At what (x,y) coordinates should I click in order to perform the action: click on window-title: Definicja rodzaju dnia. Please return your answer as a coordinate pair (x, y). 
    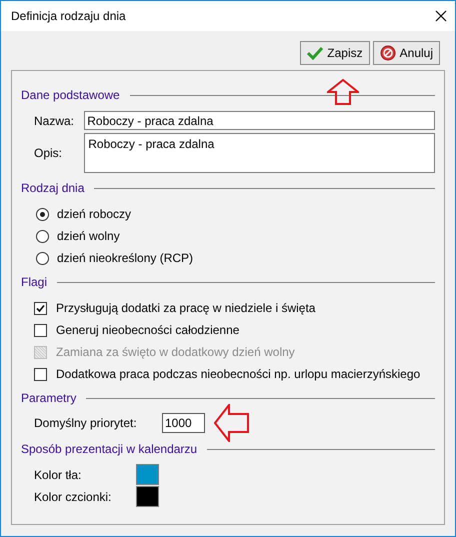
    Looking at the image, I should click on (68, 16).